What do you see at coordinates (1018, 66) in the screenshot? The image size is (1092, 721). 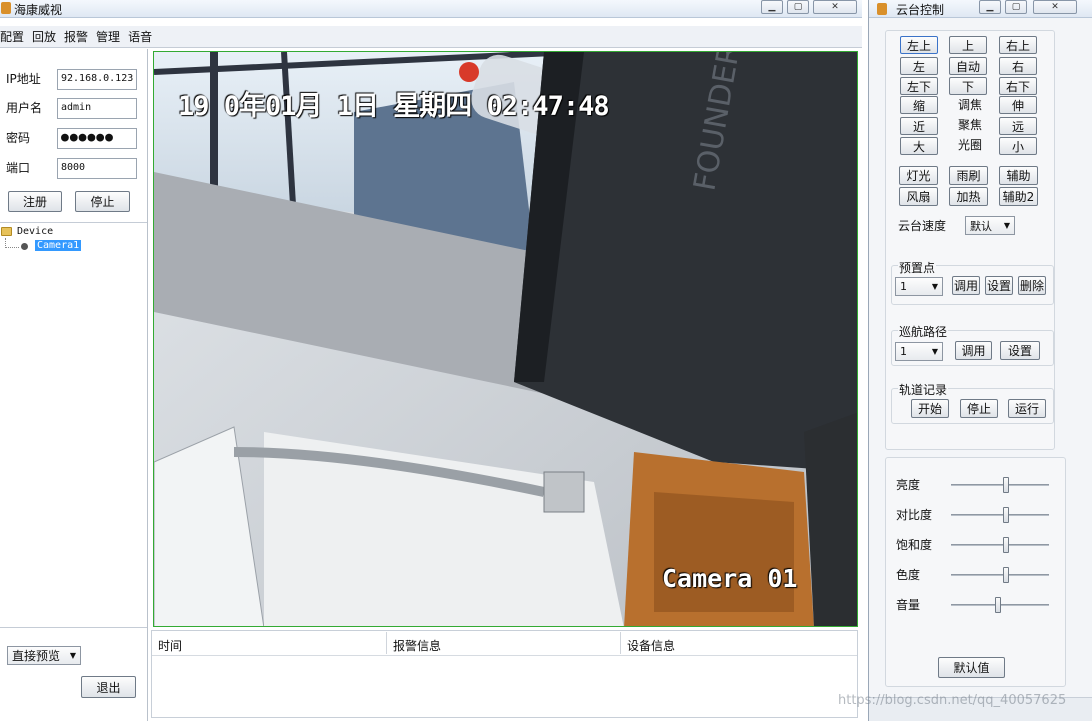 I see `ptz-right-button: 右` at bounding box center [1018, 66].